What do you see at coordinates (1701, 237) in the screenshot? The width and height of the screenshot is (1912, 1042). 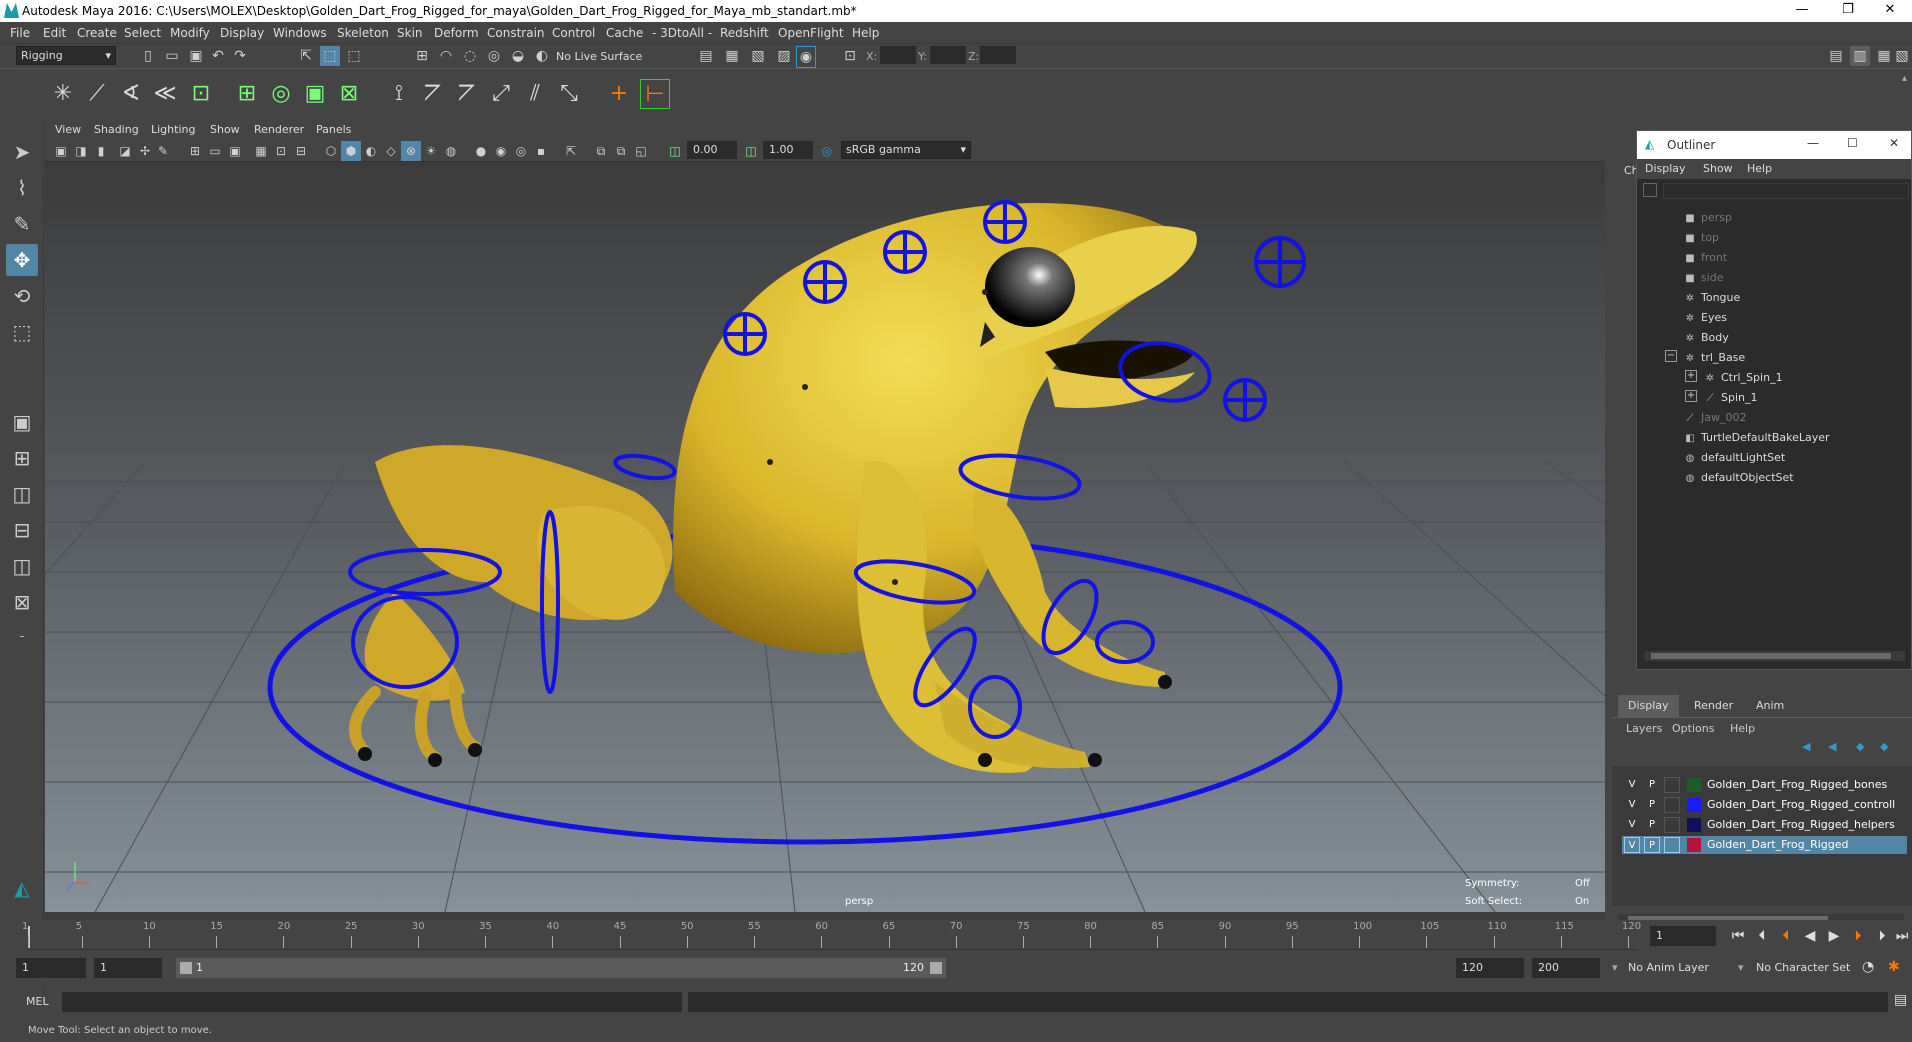 I see `outliner-item: ■ top` at bounding box center [1701, 237].